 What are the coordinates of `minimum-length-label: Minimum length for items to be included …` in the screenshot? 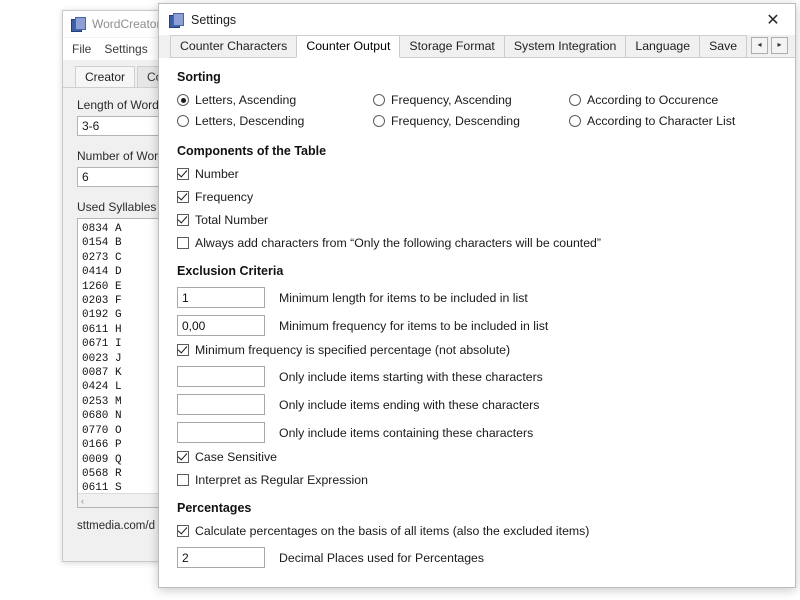 It's located at (403, 297).